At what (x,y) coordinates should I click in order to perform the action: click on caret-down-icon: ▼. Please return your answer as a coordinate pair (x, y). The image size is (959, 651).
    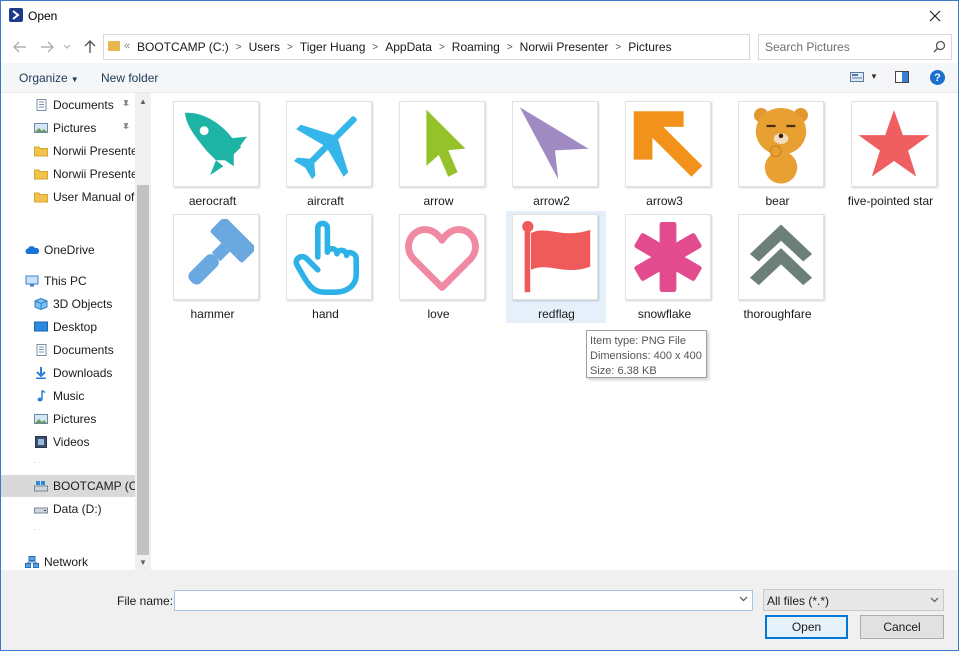
    Looking at the image, I should click on (874, 76).